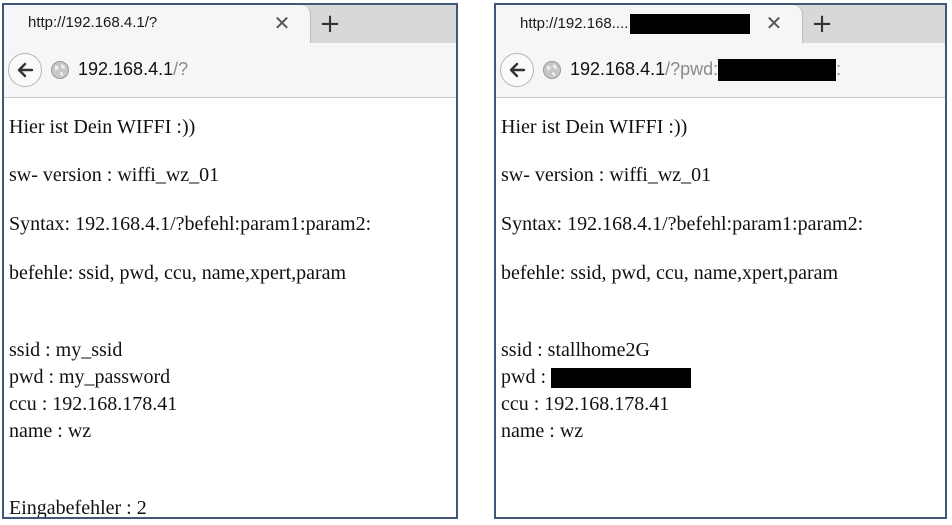  Describe the element at coordinates (523, 377) in the screenshot. I see `pwd-label: pwd :` at that location.